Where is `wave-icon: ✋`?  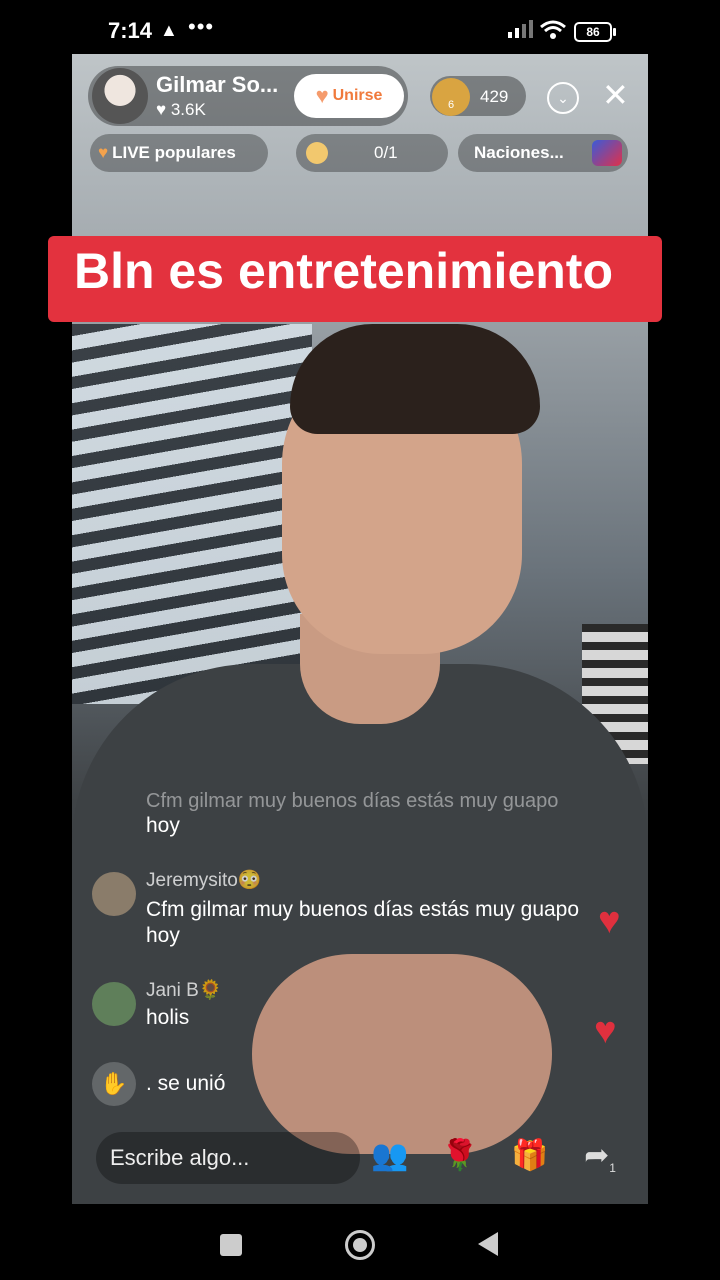 wave-icon: ✋ is located at coordinates (114, 1084).